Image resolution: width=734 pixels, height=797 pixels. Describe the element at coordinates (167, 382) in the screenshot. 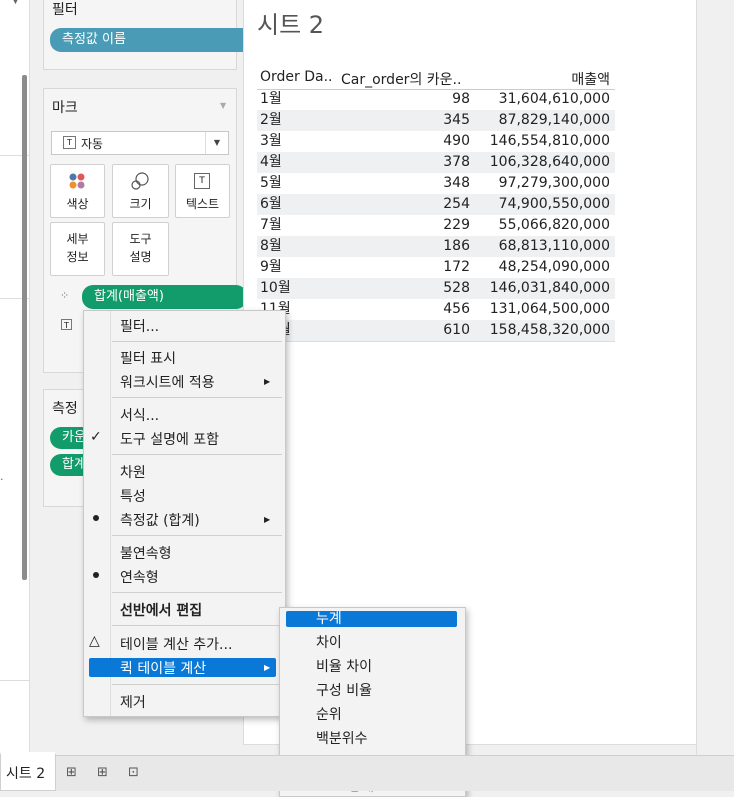

I see `menu-item-apply-worksheets: 워크시트에 적용` at that location.